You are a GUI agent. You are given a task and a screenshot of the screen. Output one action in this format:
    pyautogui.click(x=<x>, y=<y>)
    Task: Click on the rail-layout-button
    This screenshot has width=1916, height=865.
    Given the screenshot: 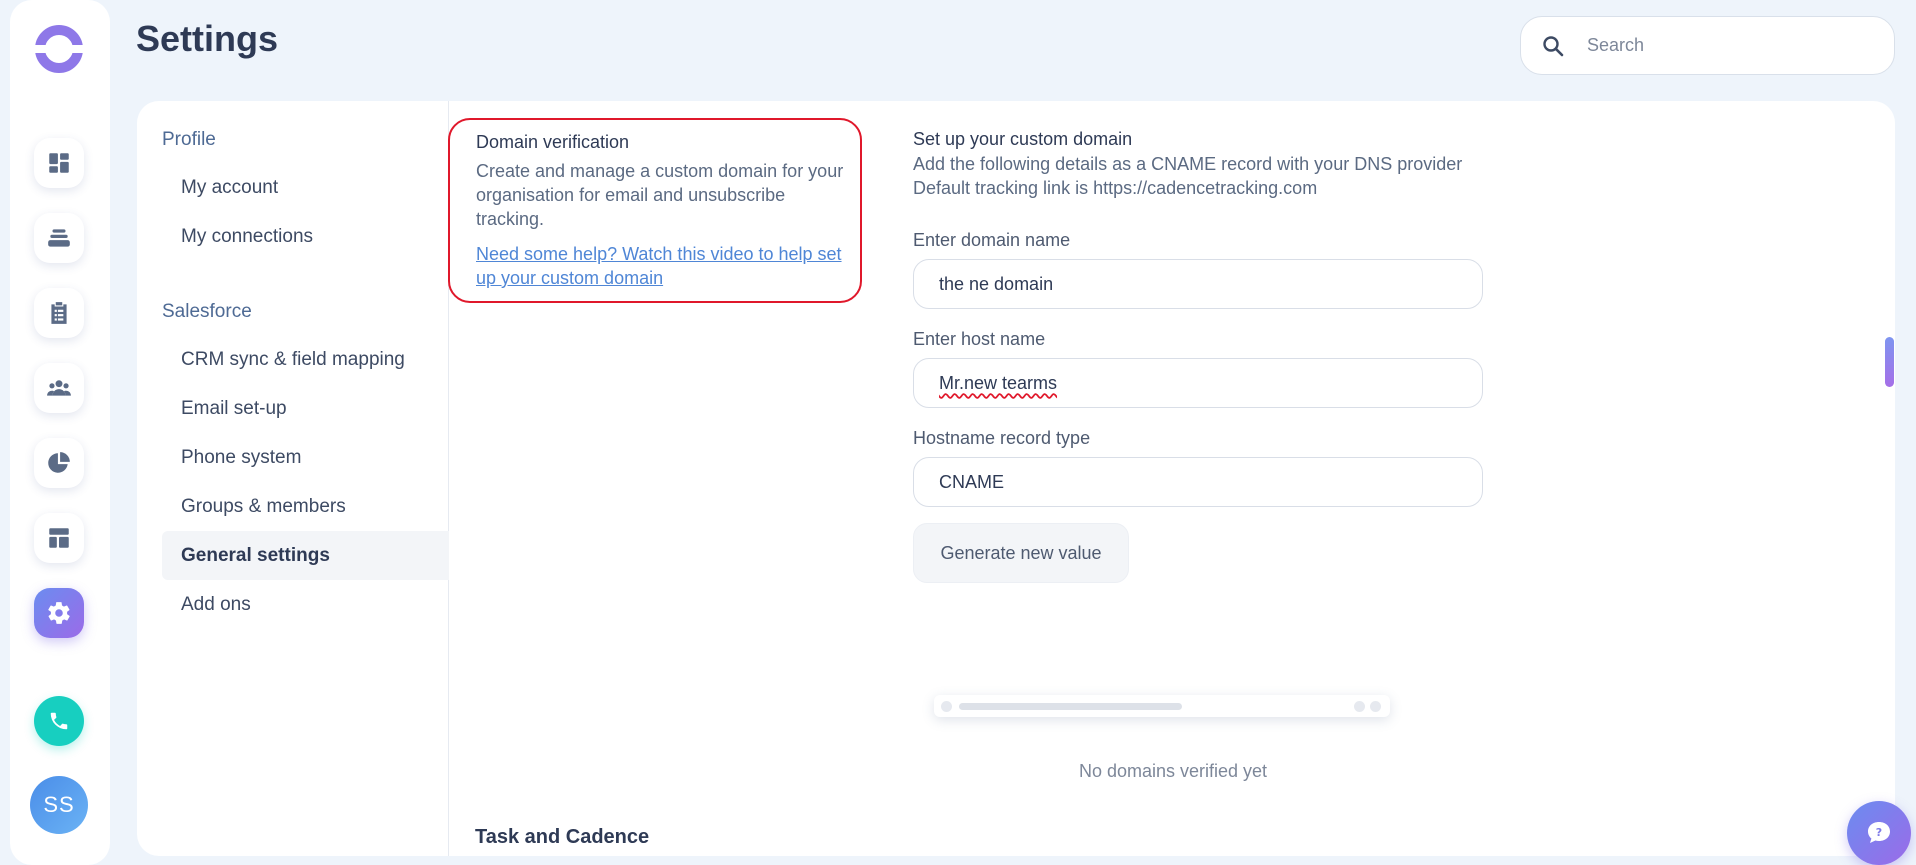 What is the action you would take?
    pyautogui.click(x=59, y=538)
    